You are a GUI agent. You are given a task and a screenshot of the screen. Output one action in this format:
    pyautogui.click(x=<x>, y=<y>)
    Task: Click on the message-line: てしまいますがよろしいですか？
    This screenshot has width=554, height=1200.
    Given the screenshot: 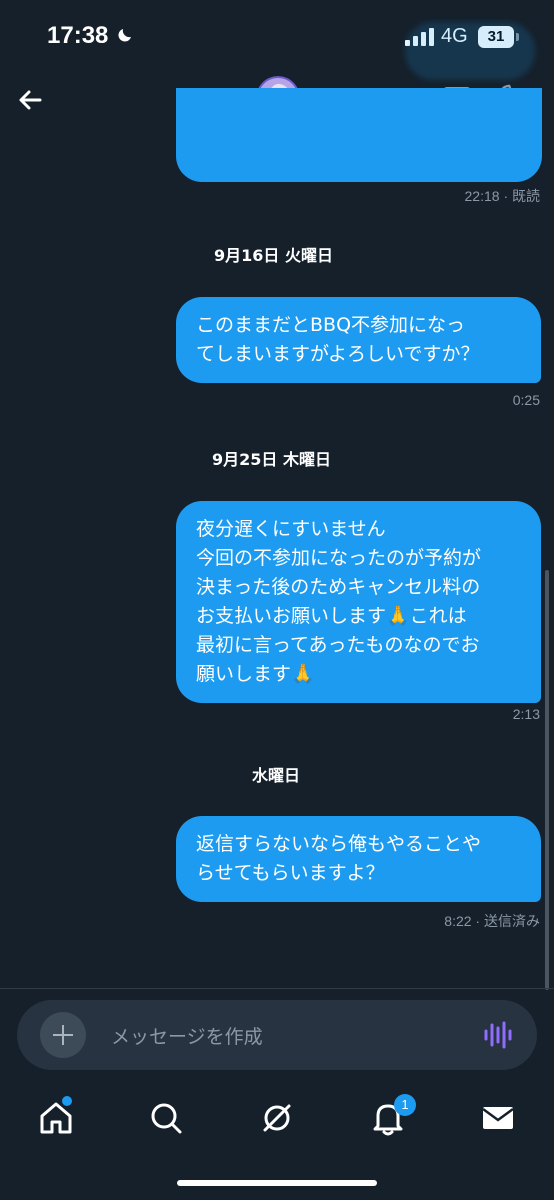 What is the action you would take?
    pyautogui.click(x=338, y=354)
    